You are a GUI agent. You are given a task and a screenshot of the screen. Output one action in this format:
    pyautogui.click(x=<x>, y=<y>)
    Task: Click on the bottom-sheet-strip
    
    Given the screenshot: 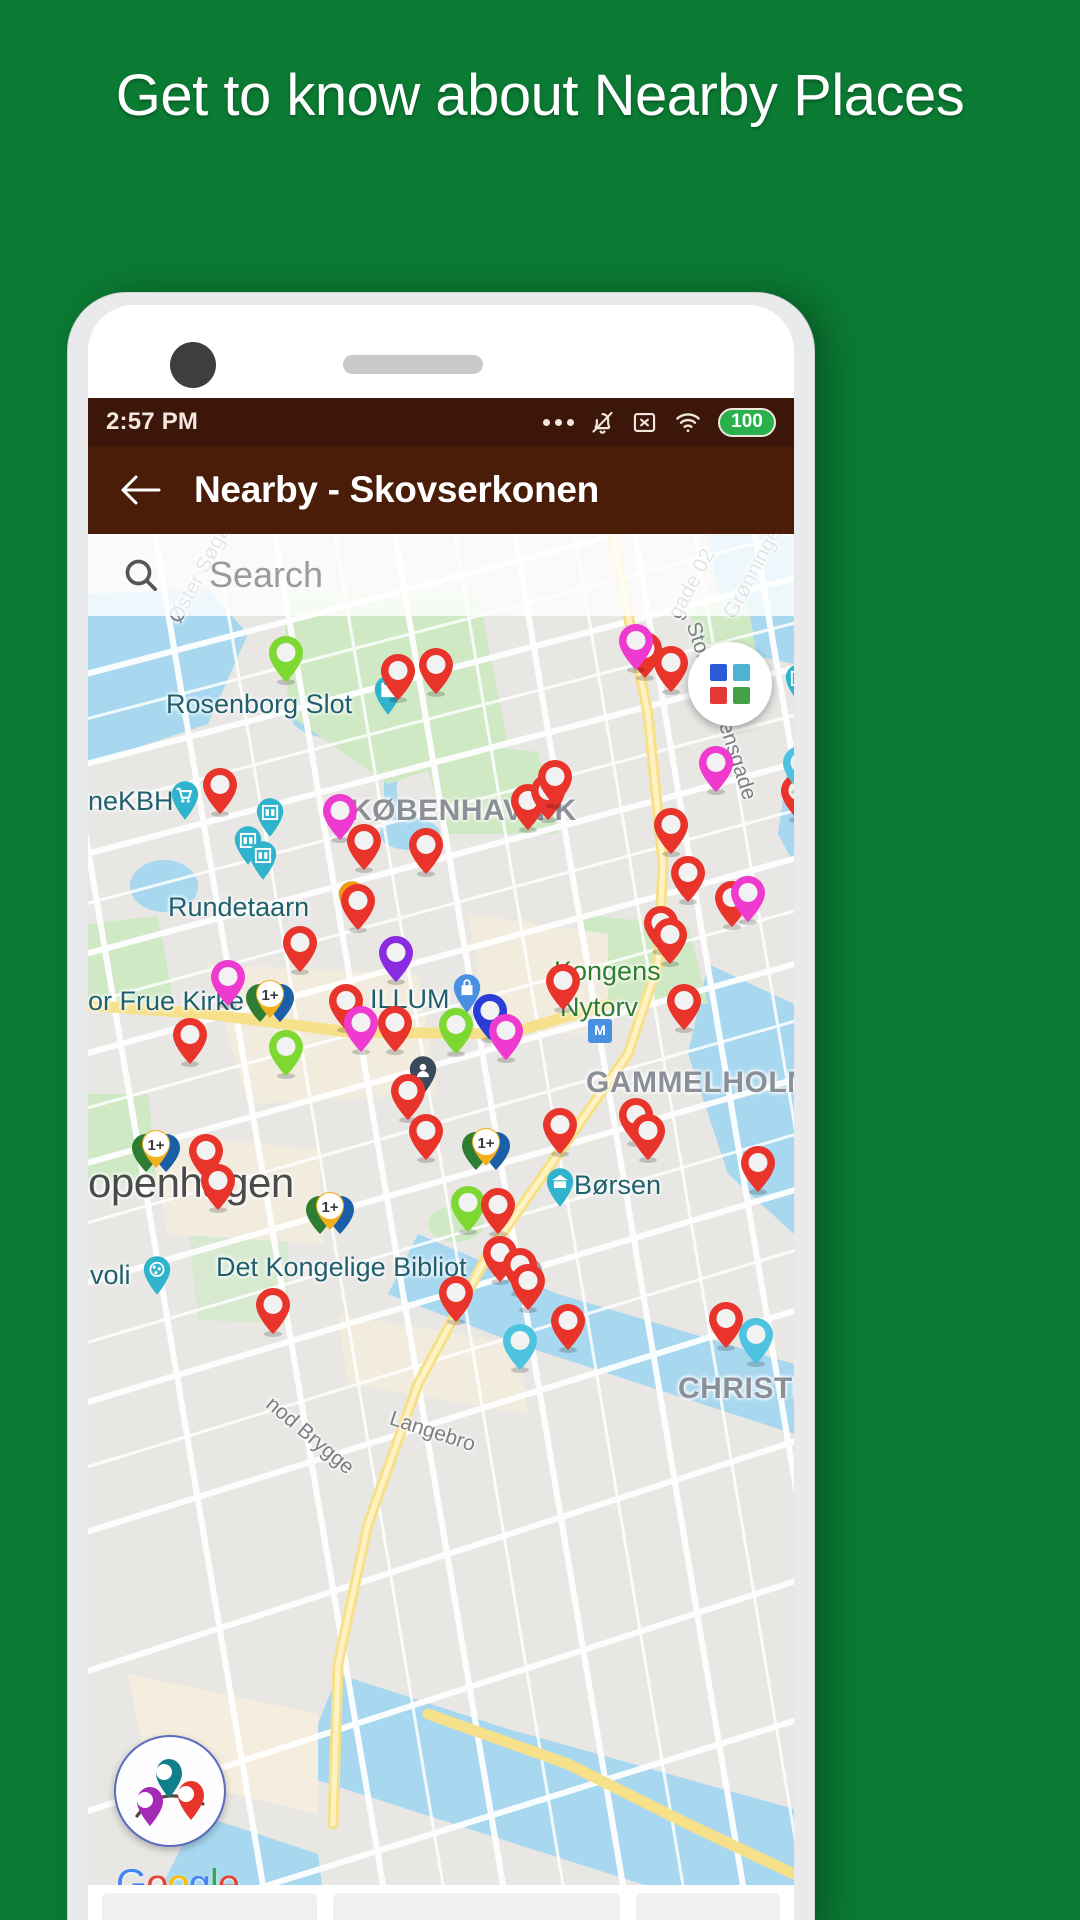 What is the action you would take?
    pyautogui.click(x=441, y=1902)
    